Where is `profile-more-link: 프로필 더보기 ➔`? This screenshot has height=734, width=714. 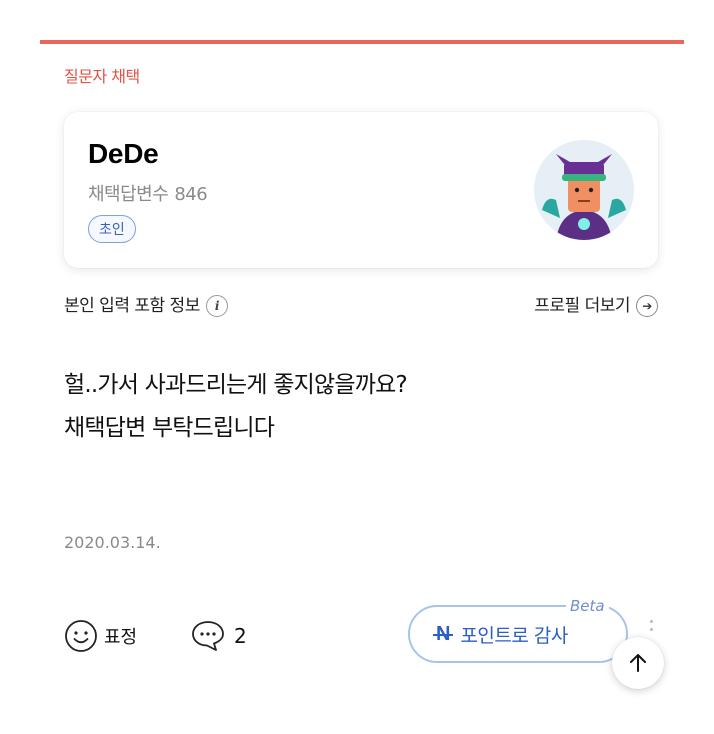
profile-more-link: 프로필 더보기 ➔ is located at coordinates (596, 304).